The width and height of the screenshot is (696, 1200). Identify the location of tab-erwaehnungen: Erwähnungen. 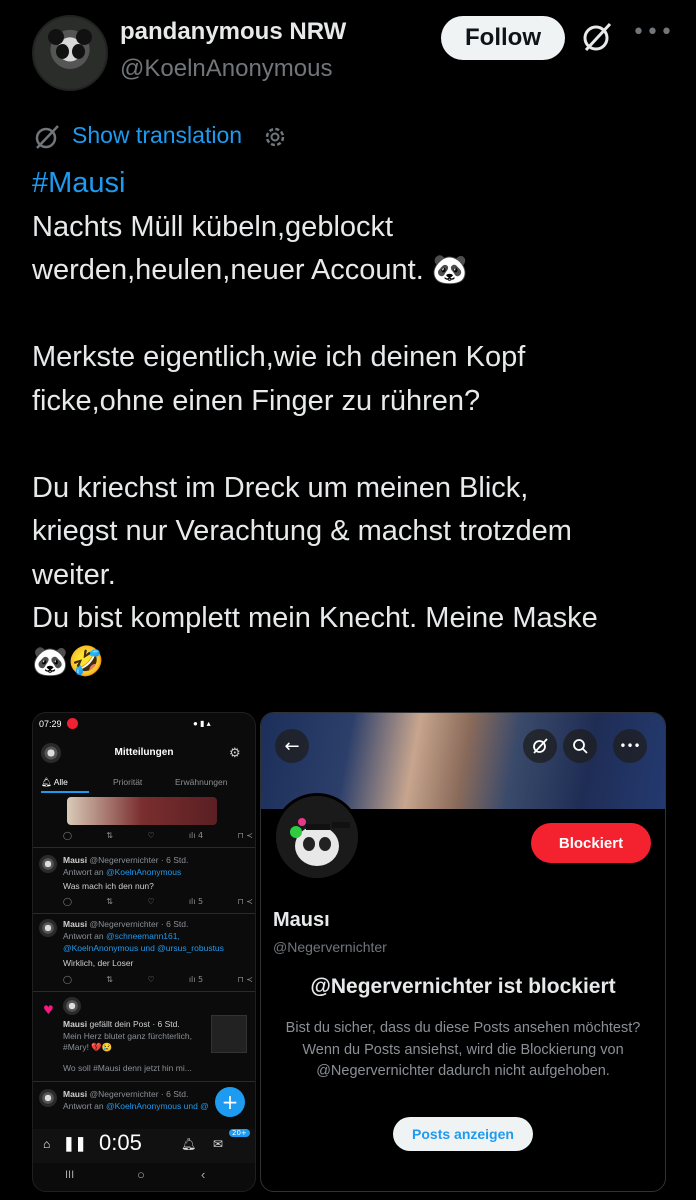
(201, 782).